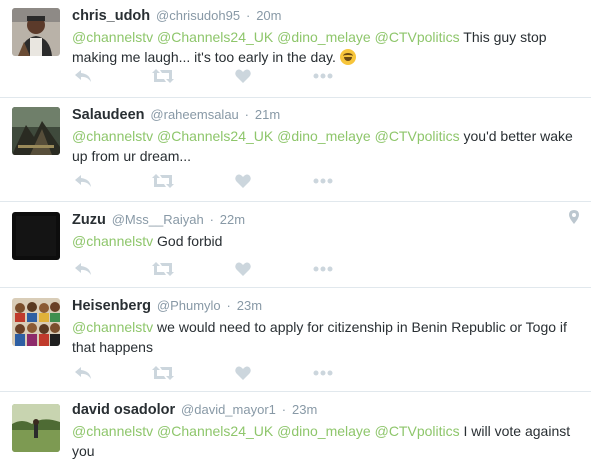  I want to click on face-with-tears-of-joy-emoji, so click(347, 57).